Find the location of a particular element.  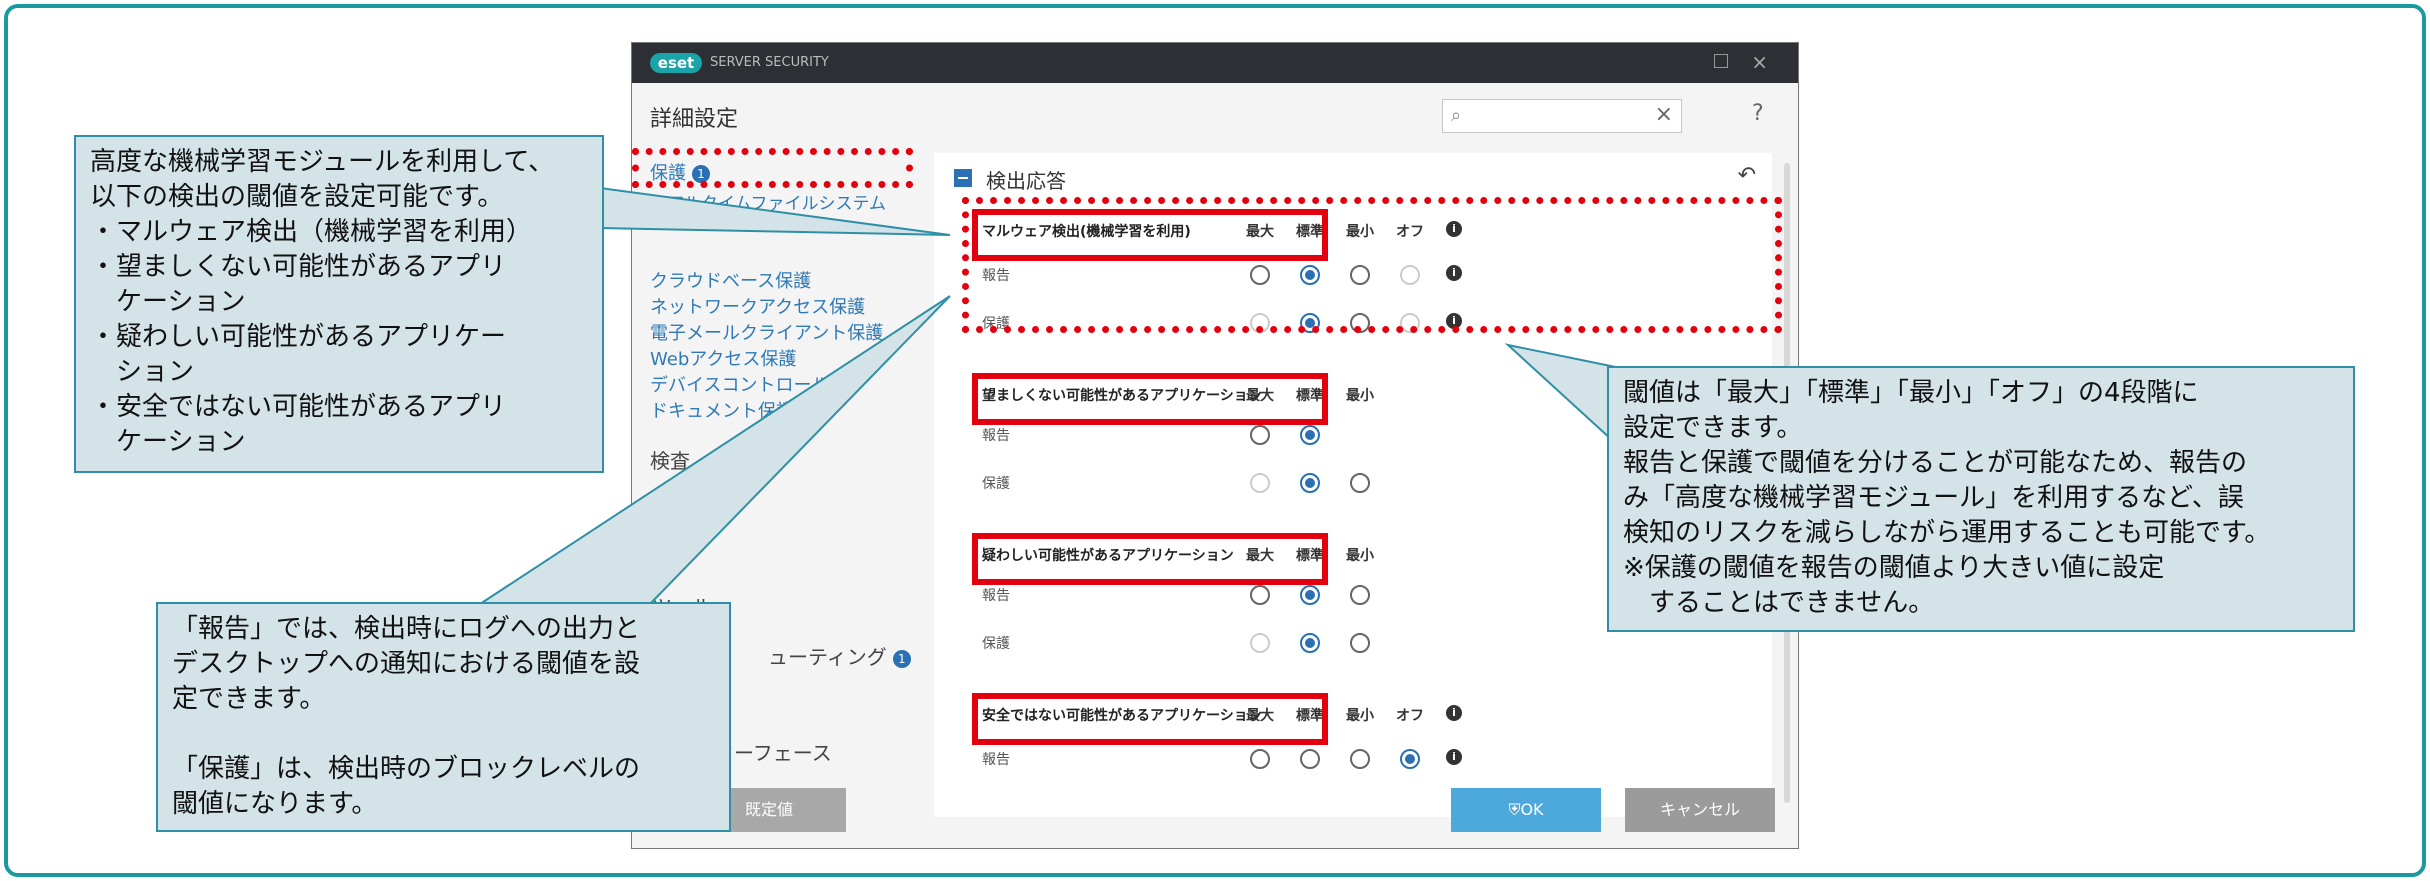

callout-line: ・望ましくない可能性があるアプリ is located at coordinates (298, 267).